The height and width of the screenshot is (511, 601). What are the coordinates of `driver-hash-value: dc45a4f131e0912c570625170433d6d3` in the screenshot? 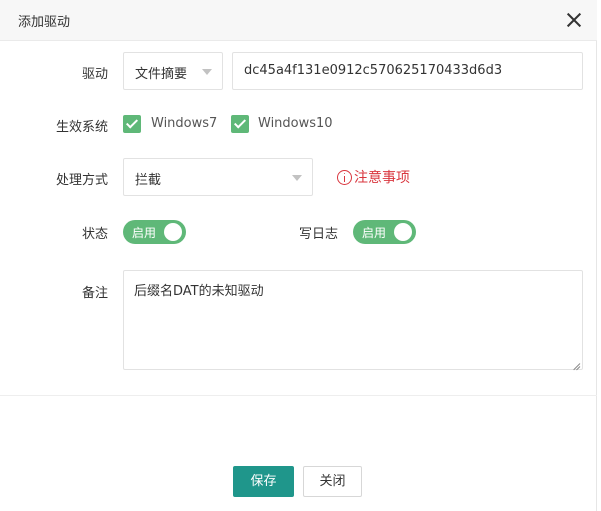 It's located at (373, 70).